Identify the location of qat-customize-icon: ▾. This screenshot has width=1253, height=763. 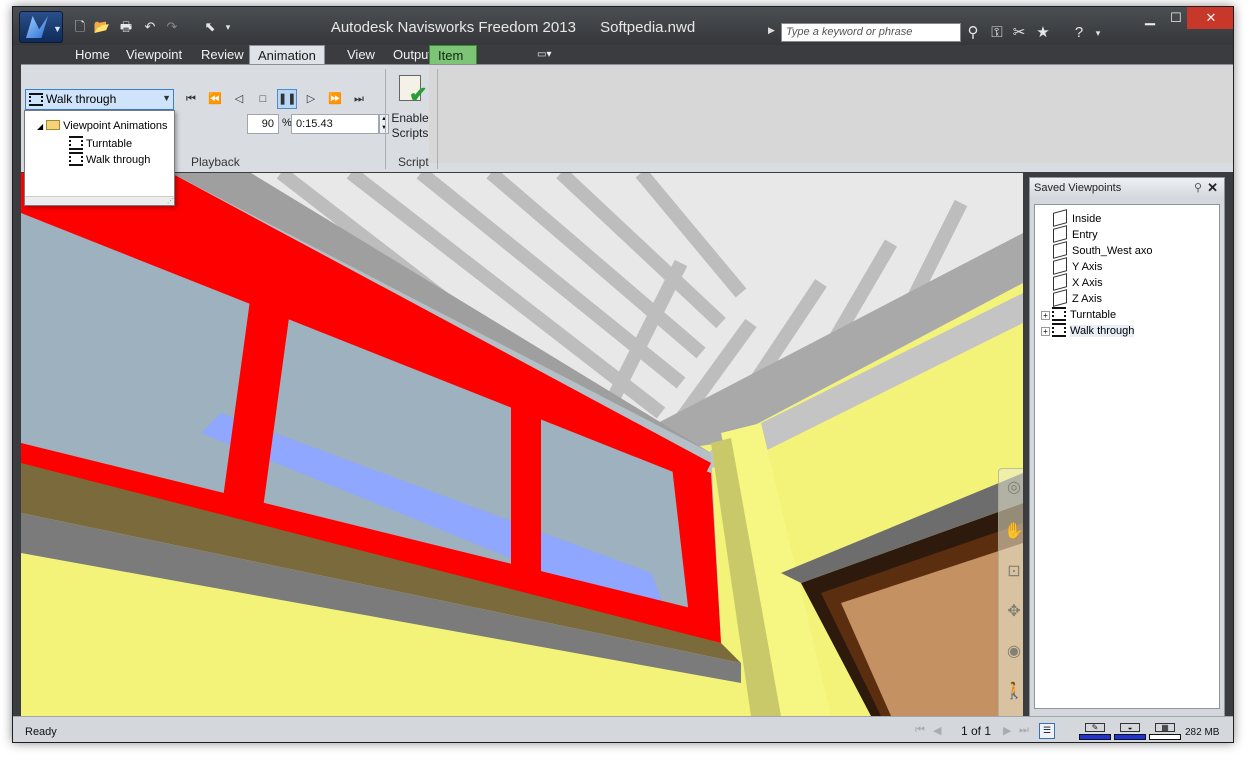
(228, 27).